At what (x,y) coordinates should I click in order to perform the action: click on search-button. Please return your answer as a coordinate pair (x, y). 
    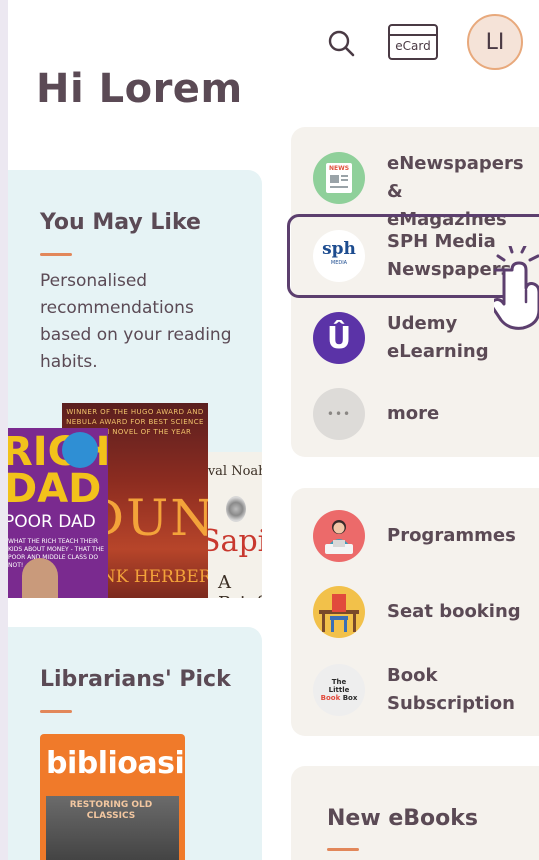
    Looking at the image, I should click on (341, 43).